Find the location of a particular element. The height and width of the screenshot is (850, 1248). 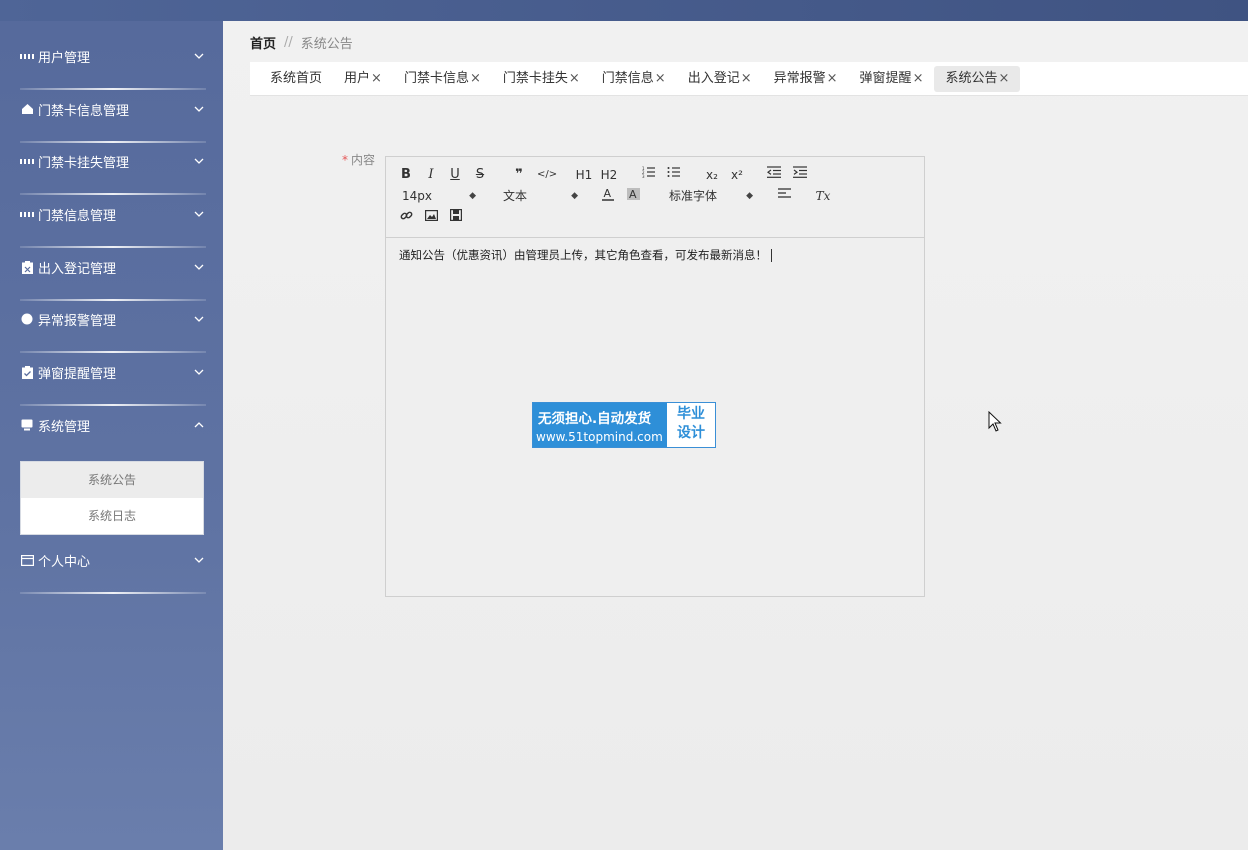

tab-label: 用户 is located at coordinates (357, 78).